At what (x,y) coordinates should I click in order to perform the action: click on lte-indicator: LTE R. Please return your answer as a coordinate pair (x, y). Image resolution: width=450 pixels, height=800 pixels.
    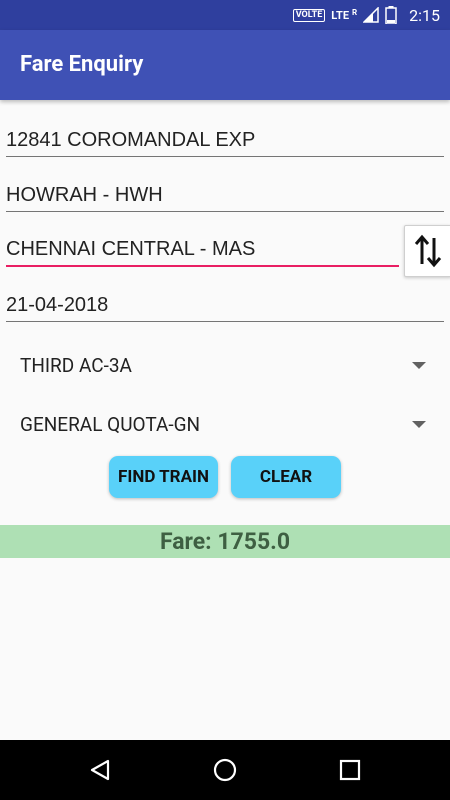
    Looking at the image, I should click on (344, 14).